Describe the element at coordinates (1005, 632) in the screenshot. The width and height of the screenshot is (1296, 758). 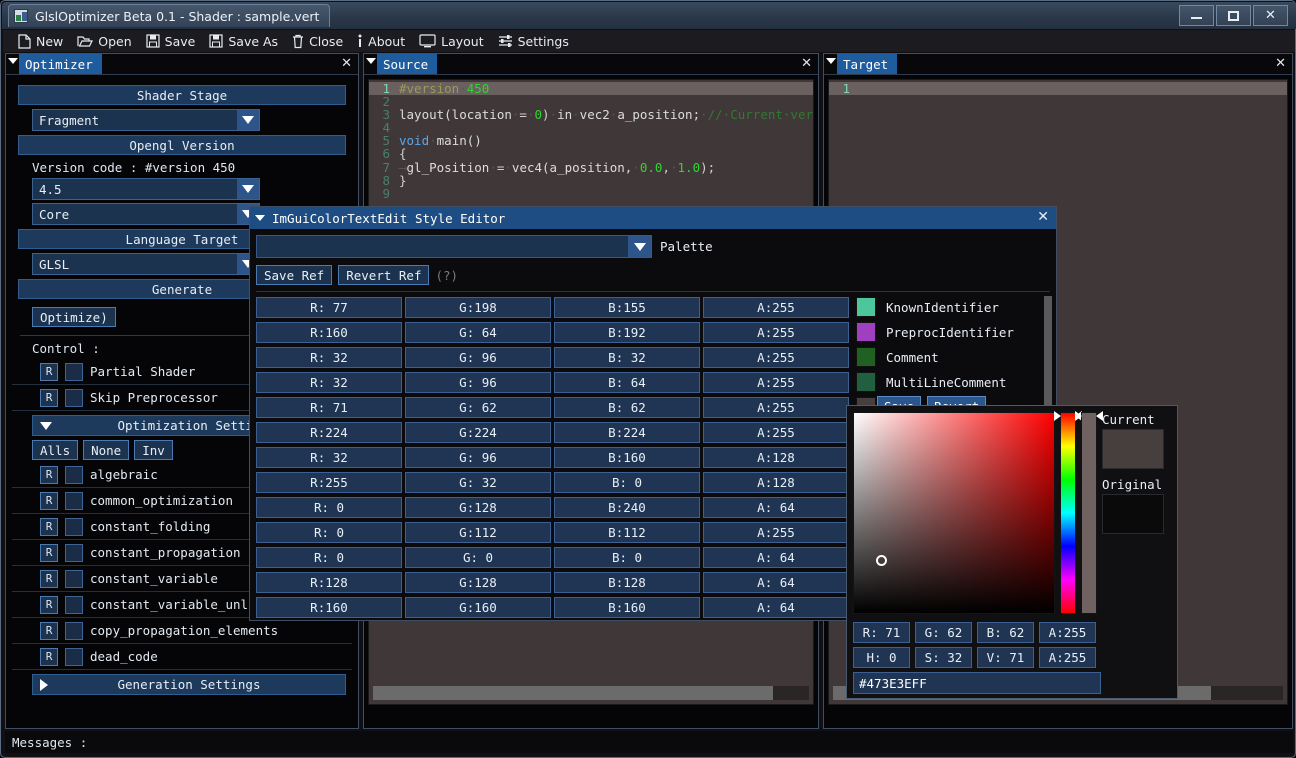
I see `blue-field: B: 62` at that location.